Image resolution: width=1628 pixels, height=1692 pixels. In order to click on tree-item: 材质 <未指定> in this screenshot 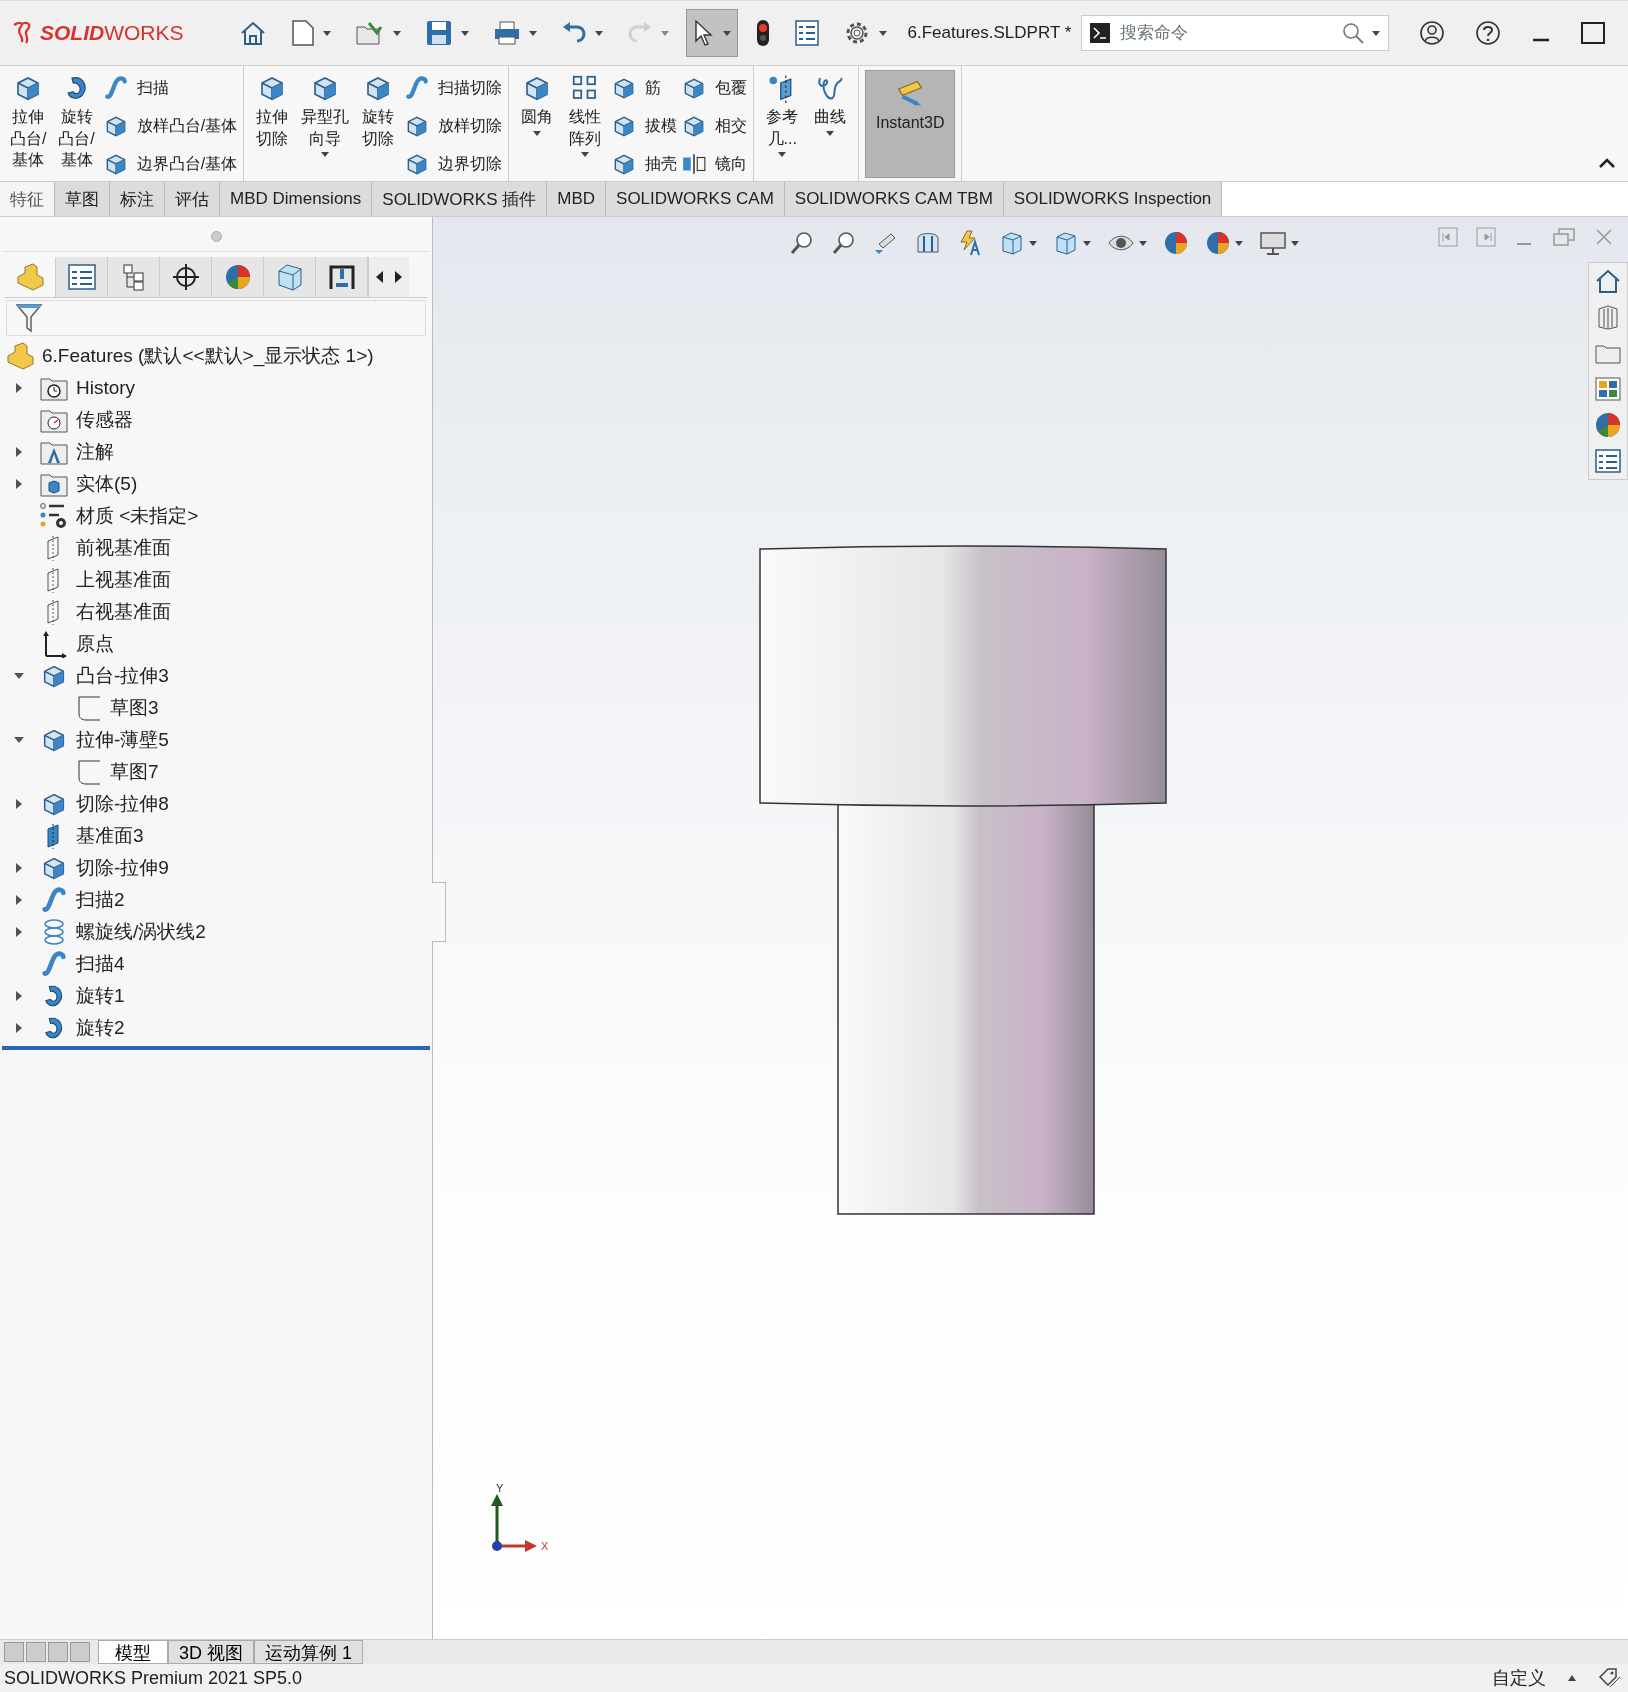, I will do `click(137, 516)`.